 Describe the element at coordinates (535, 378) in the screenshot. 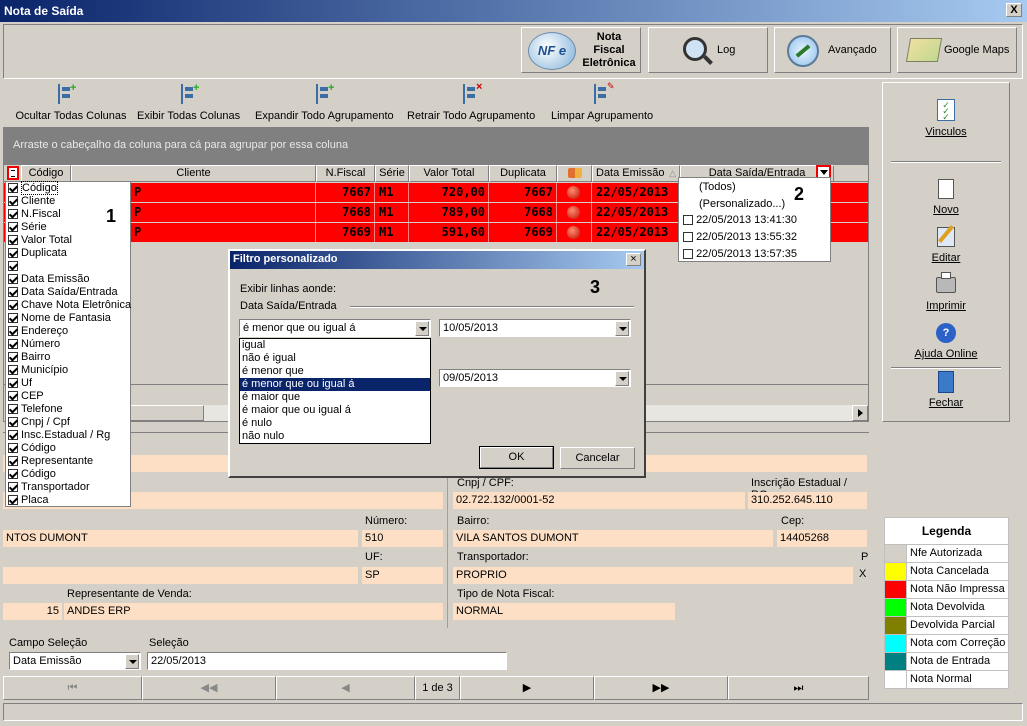

I see `value2-select: 09/05/2013` at that location.